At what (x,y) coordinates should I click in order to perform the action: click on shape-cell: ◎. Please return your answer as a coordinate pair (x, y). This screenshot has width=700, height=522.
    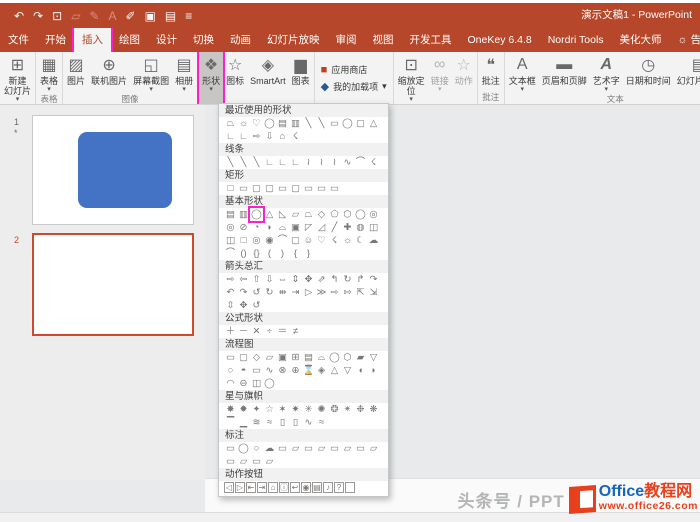
    Looking at the image, I should click on (256, 240).